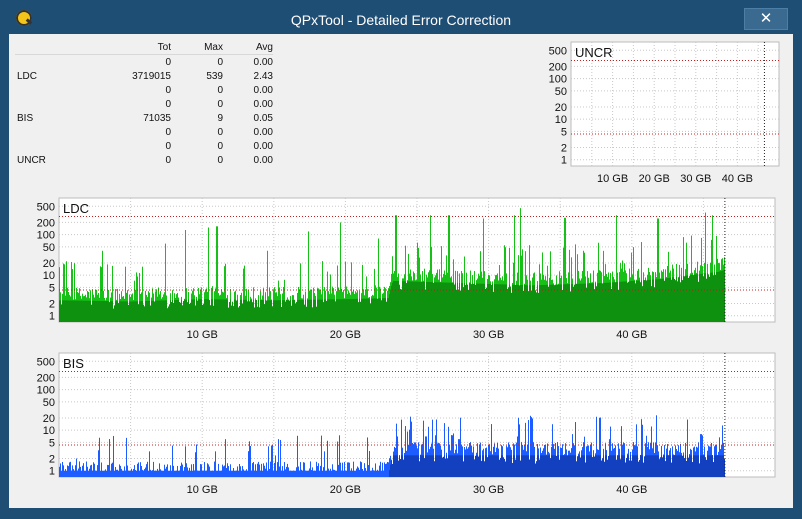 The height and width of the screenshot is (519, 802). Describe the element at coordinates (766, 19) in the screenshot. I see `close-button: ✕` at that location.